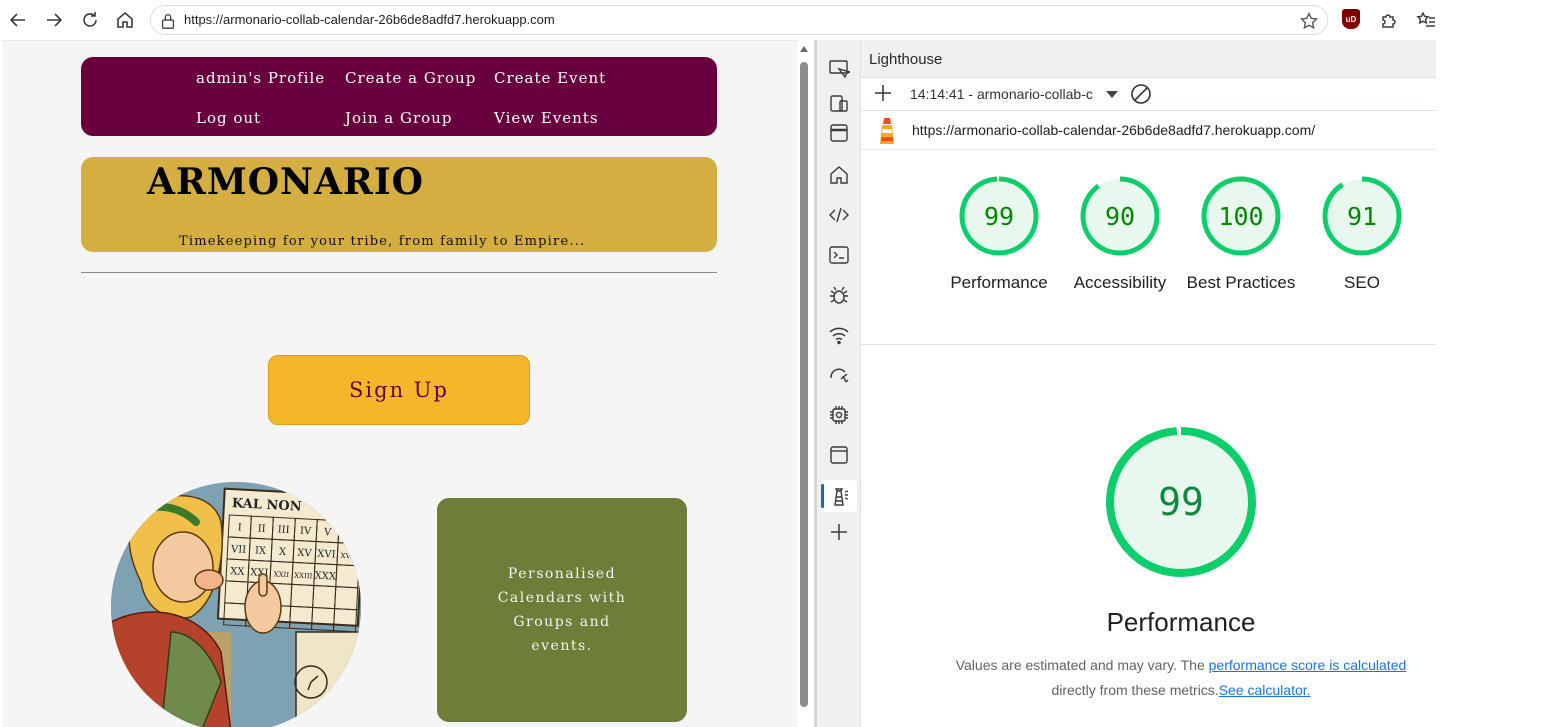 The image size is (1544, 727). Describe the element at coordinates (1362, 282) in the screenshot. I see `gauge-label: SEO` at that location.